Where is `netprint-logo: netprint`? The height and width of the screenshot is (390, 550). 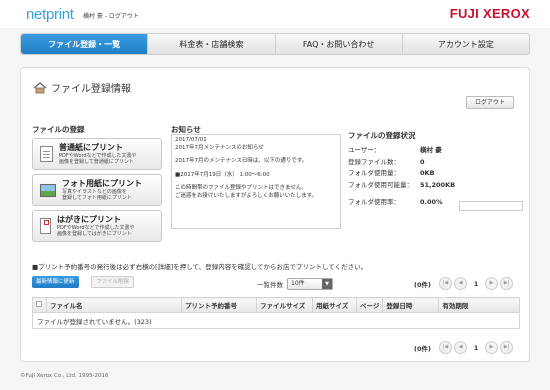
netprint-logo: netprint is located at coordinates (50, 14).